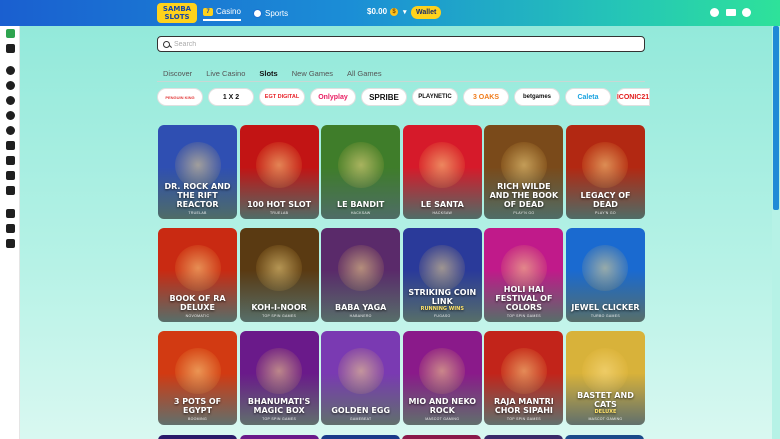 The height and width of the screenshot is (439, 780). Describe the element at coordinates (10, 85) in the screenshot. I see `live-icon` at that location.